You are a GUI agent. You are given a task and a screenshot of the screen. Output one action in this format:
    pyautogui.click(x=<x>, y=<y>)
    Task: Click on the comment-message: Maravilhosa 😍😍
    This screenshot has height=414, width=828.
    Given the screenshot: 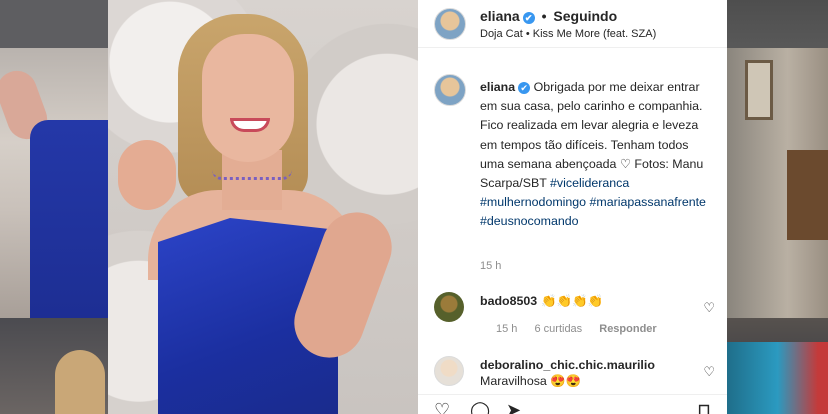 What is the action you would take?
    pyautogui.click(x=531, y=381)
    